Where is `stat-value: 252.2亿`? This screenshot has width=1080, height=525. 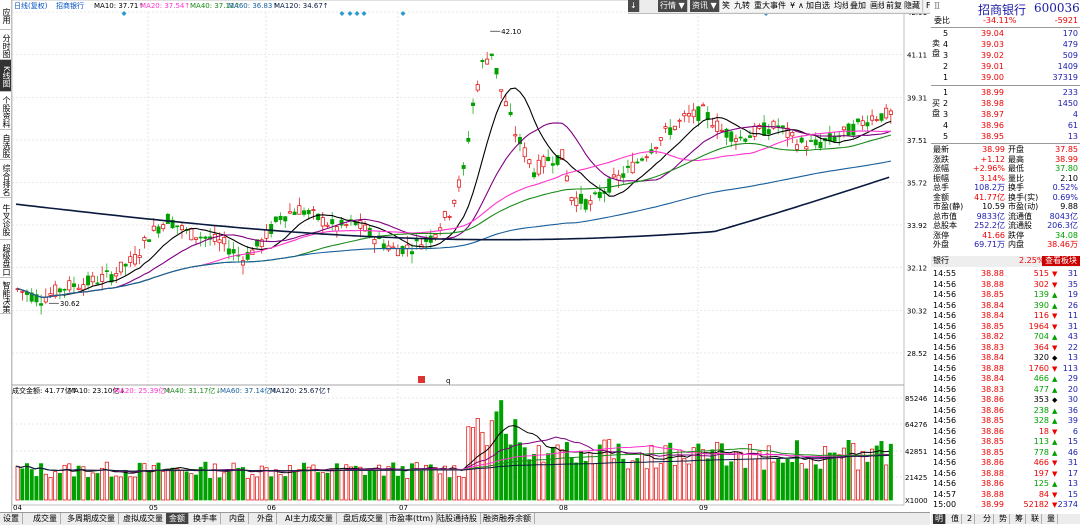 stat-value: 252.2亿 is located at coordinates (989, 225).